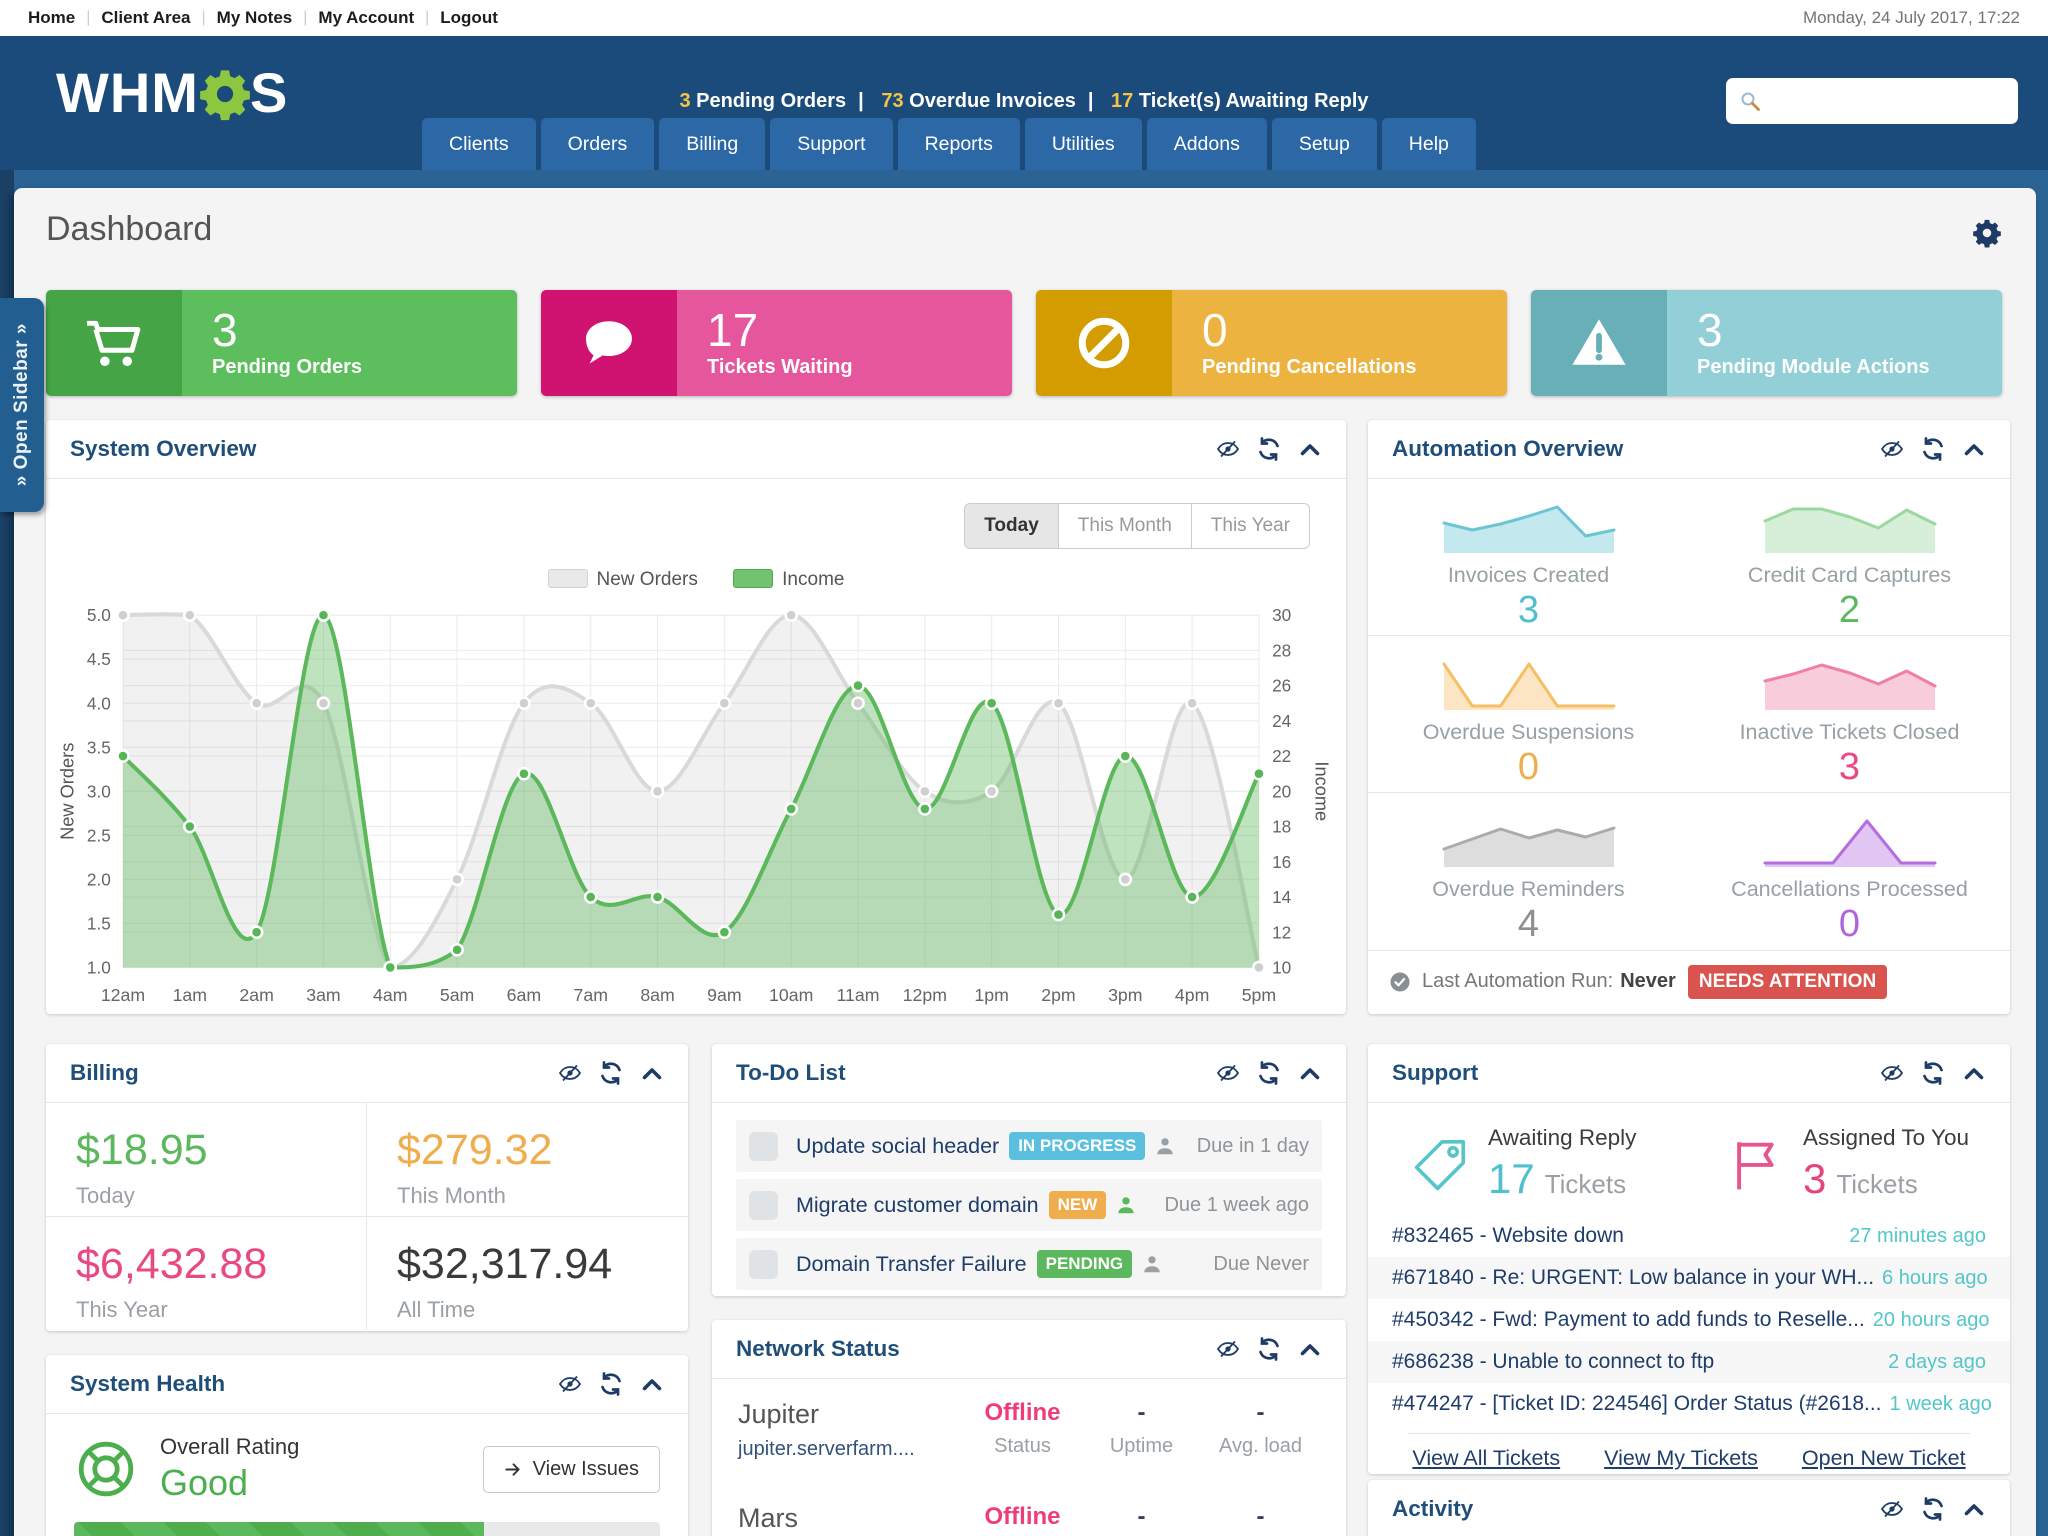 This screenshot has height=1536, width=2048. What do you see at coordinates (1125, 995) in the screenshot?
I see `svg-text: 3pm` at bounding box center [1125, 995].